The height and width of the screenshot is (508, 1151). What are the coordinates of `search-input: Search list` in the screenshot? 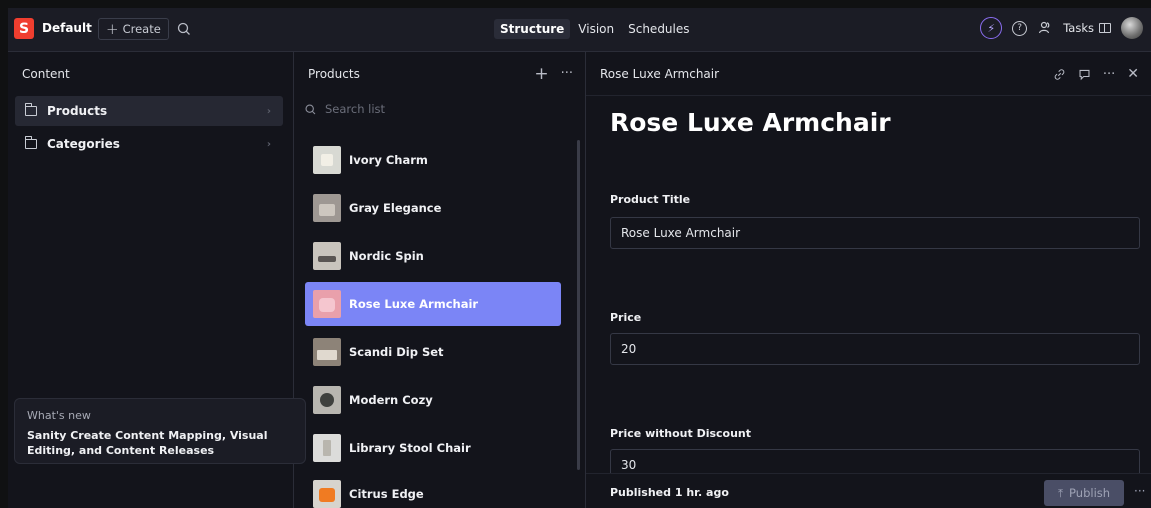 It's located at (355, 109).